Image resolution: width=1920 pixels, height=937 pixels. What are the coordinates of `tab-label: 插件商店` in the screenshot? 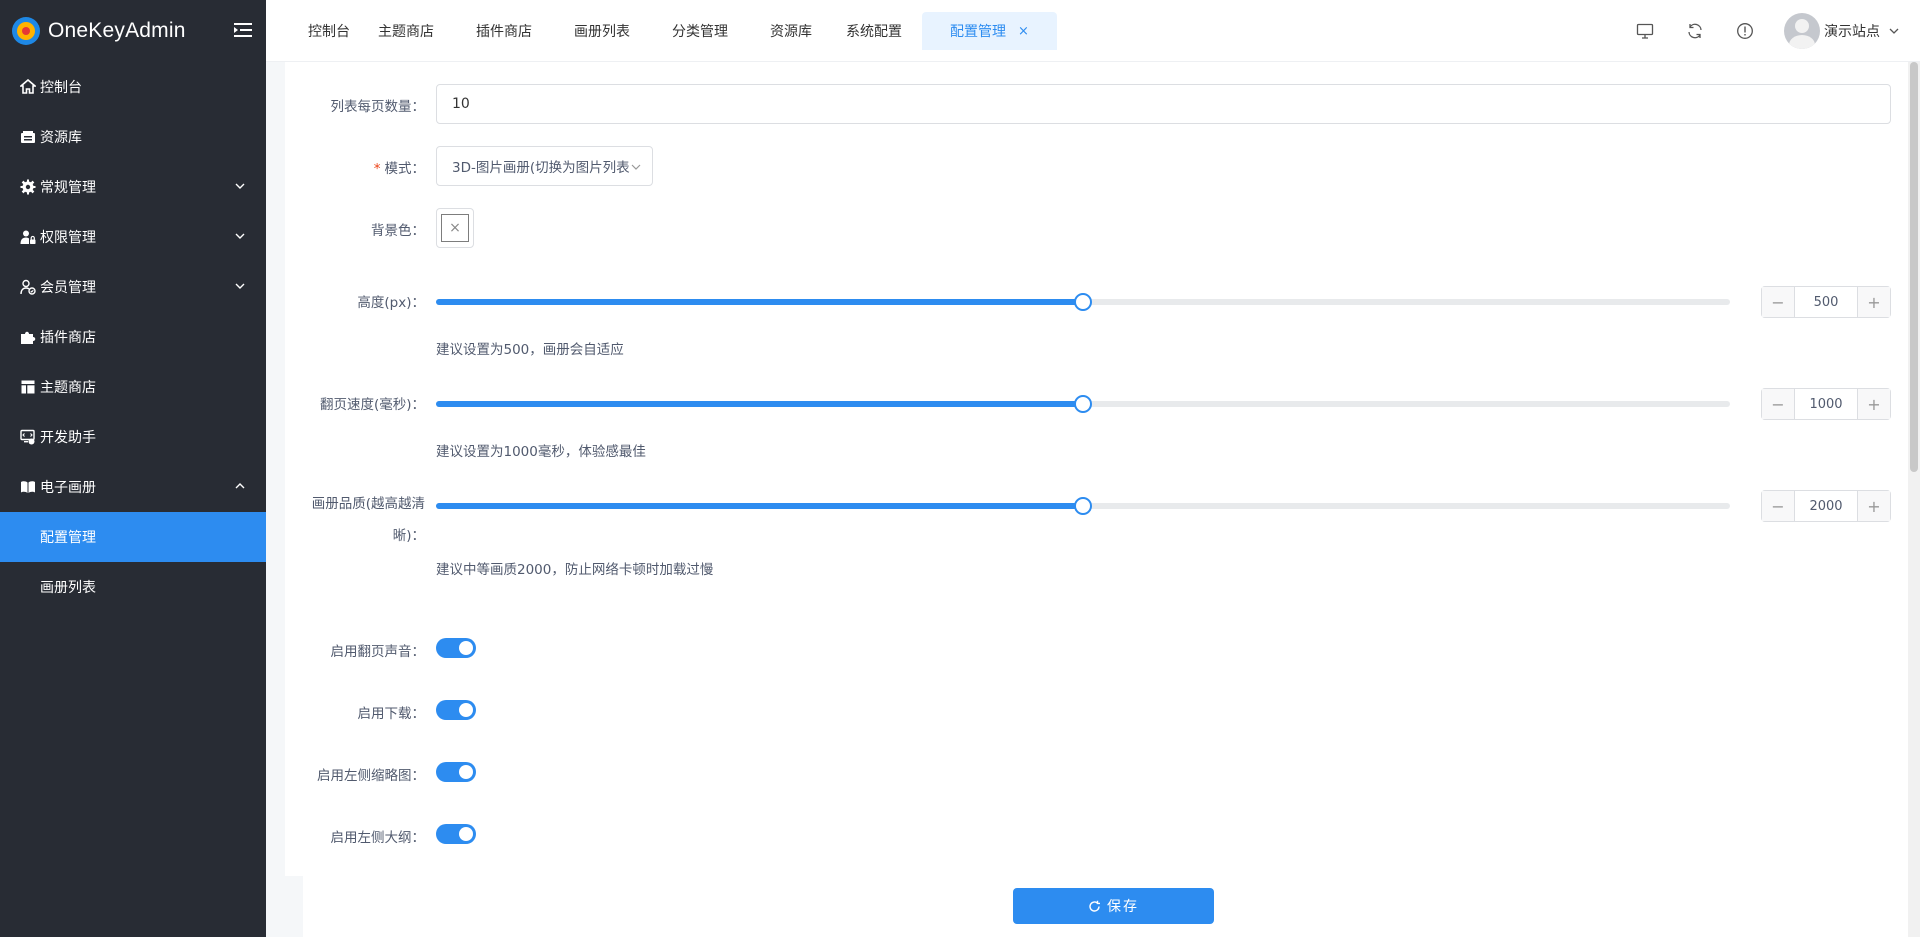 It's located at (504, 32).